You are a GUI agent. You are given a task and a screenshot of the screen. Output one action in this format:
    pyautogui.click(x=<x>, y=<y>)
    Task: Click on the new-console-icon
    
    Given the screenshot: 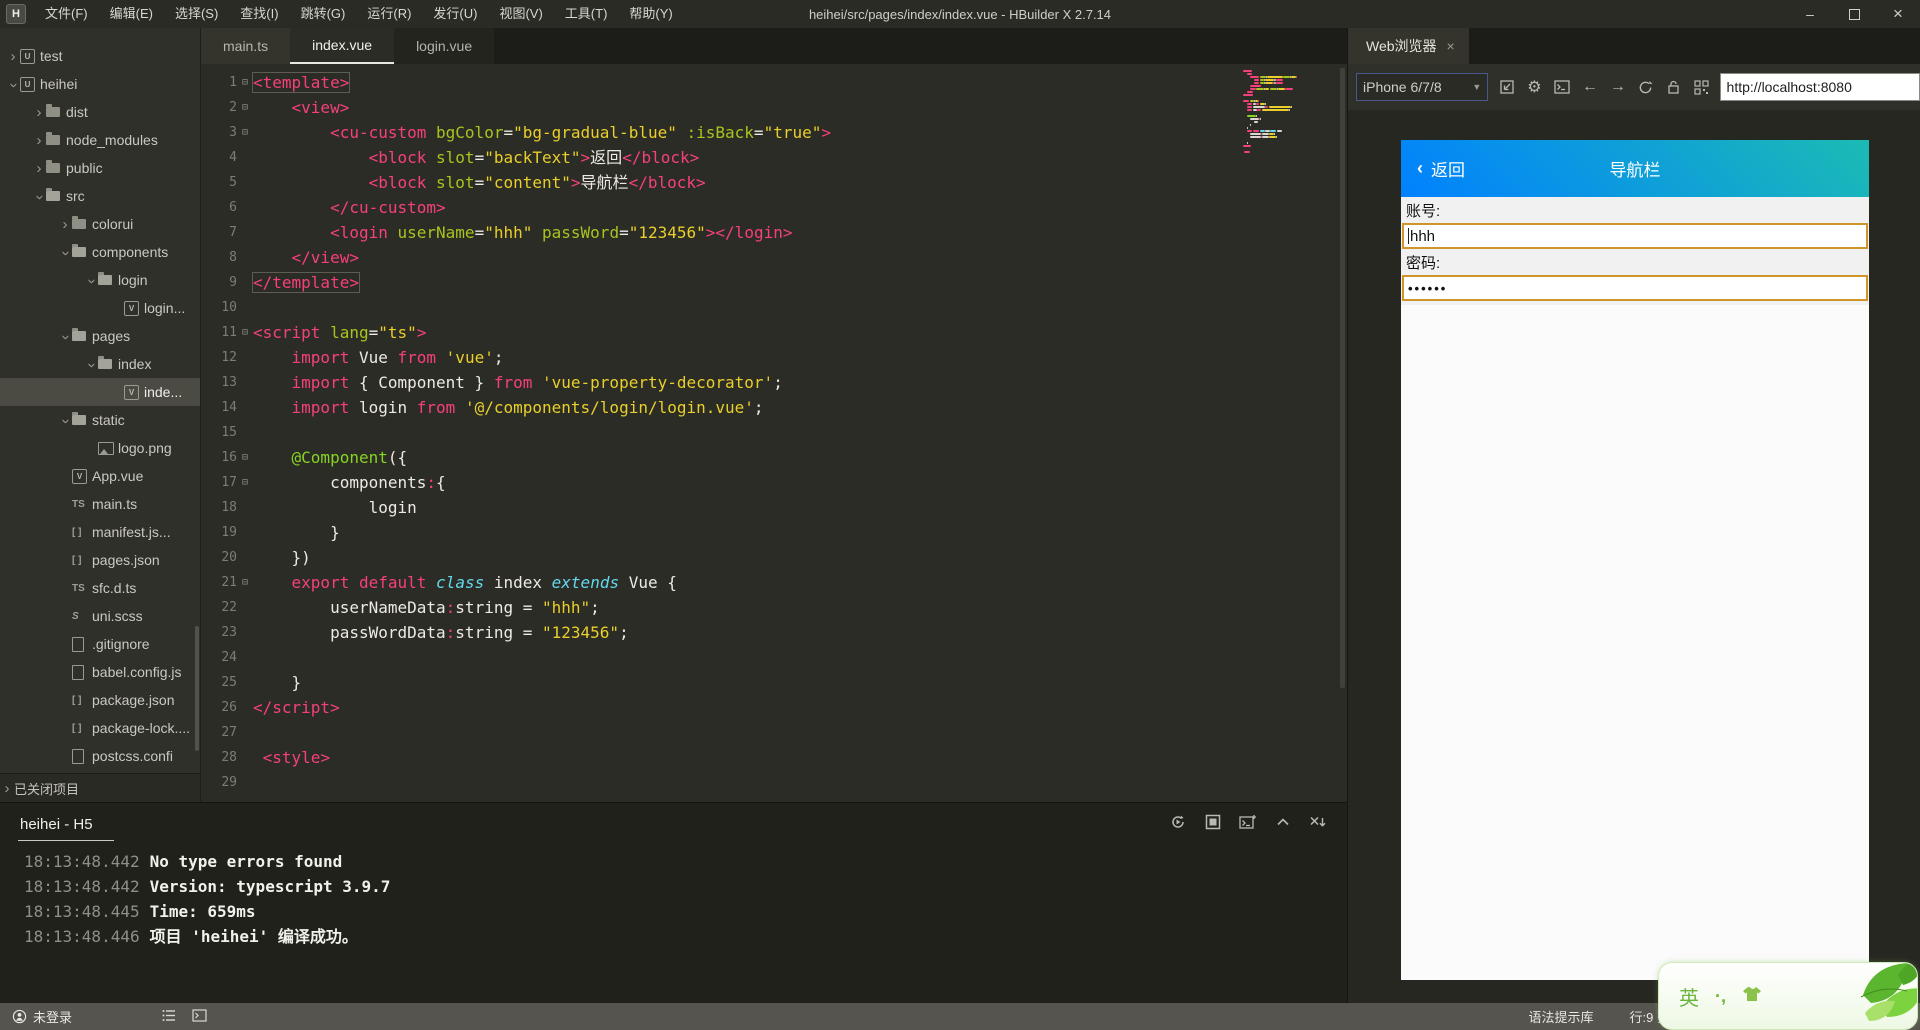 What is the action you would take?
    pyautogui.click(x=1248, y=822)
    